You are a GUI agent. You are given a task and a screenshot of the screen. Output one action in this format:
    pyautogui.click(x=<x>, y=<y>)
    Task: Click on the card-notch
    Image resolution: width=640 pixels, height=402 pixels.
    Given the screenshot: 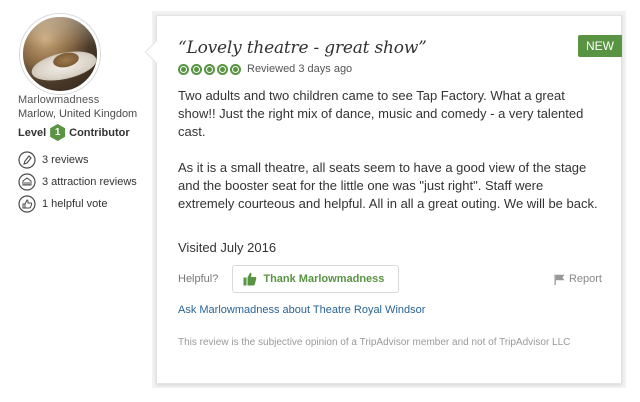 What is the action you would take?
    pyautogui.click(x=156, y=52)
    